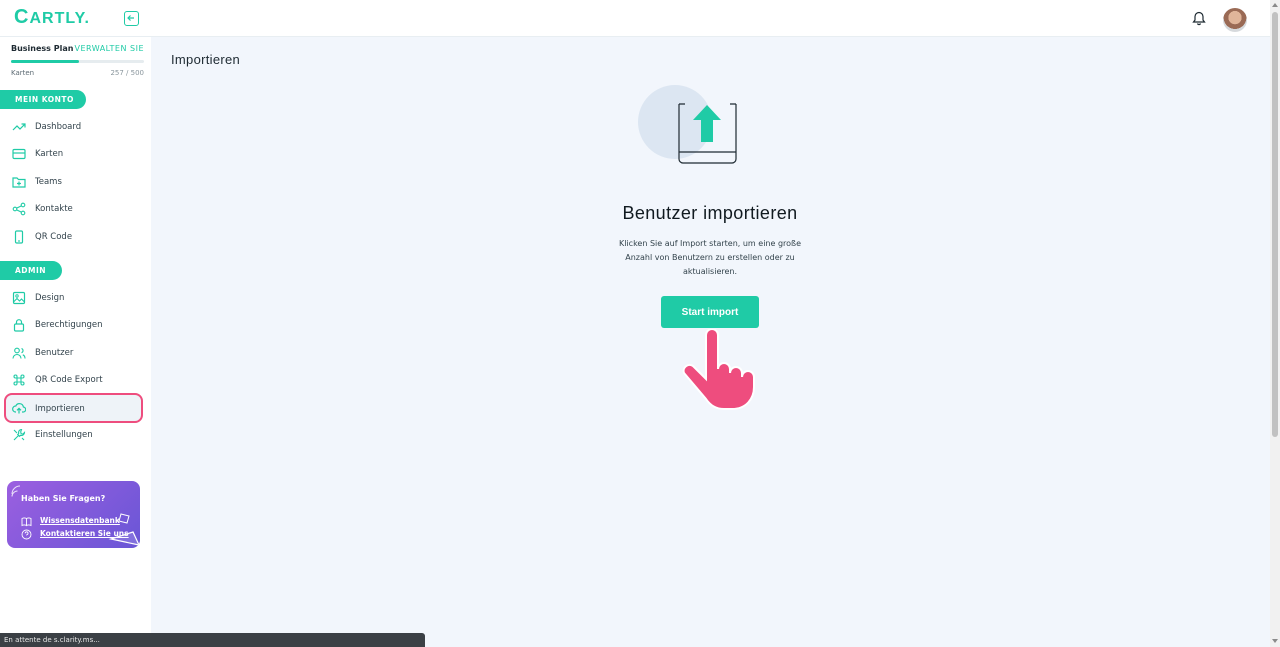  I want to click on sidebar-item-label: QR Code, so click(54, 237).